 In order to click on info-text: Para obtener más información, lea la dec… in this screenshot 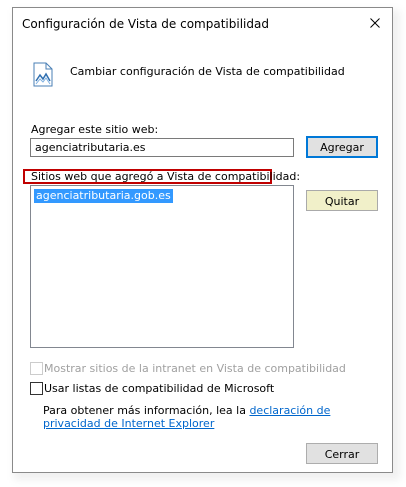, I will do `click(208, 417)`.